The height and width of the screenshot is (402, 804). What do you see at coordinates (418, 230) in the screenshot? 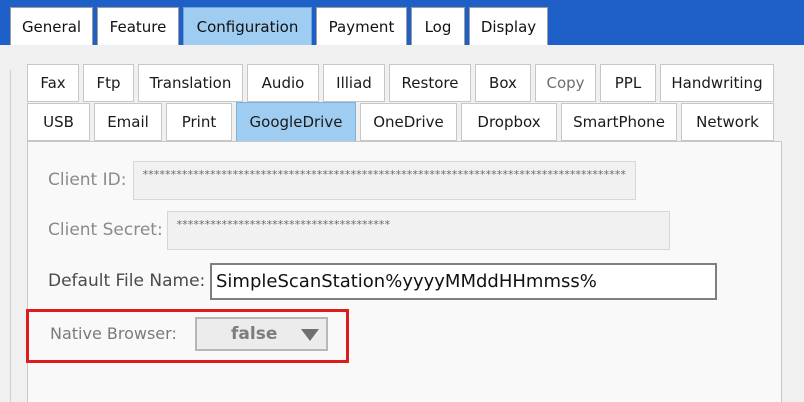
I see `client-secret-field: **************************************` at bounding box center [418, 230].